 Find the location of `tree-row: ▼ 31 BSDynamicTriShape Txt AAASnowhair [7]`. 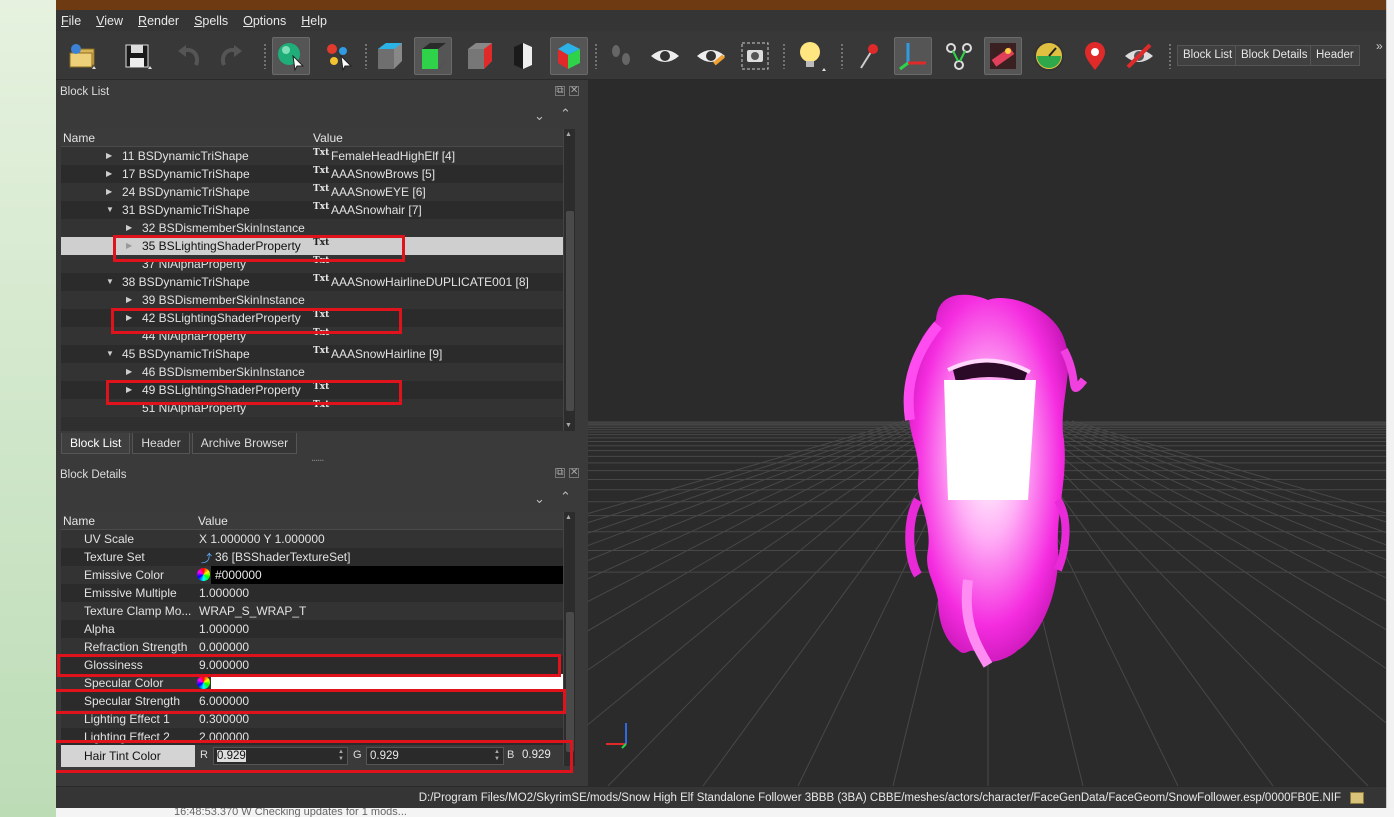

tree-row: ▼ 31 BSDynamicTriShape Txt AAASnowhair [7] is located at coordinates (312, 210).